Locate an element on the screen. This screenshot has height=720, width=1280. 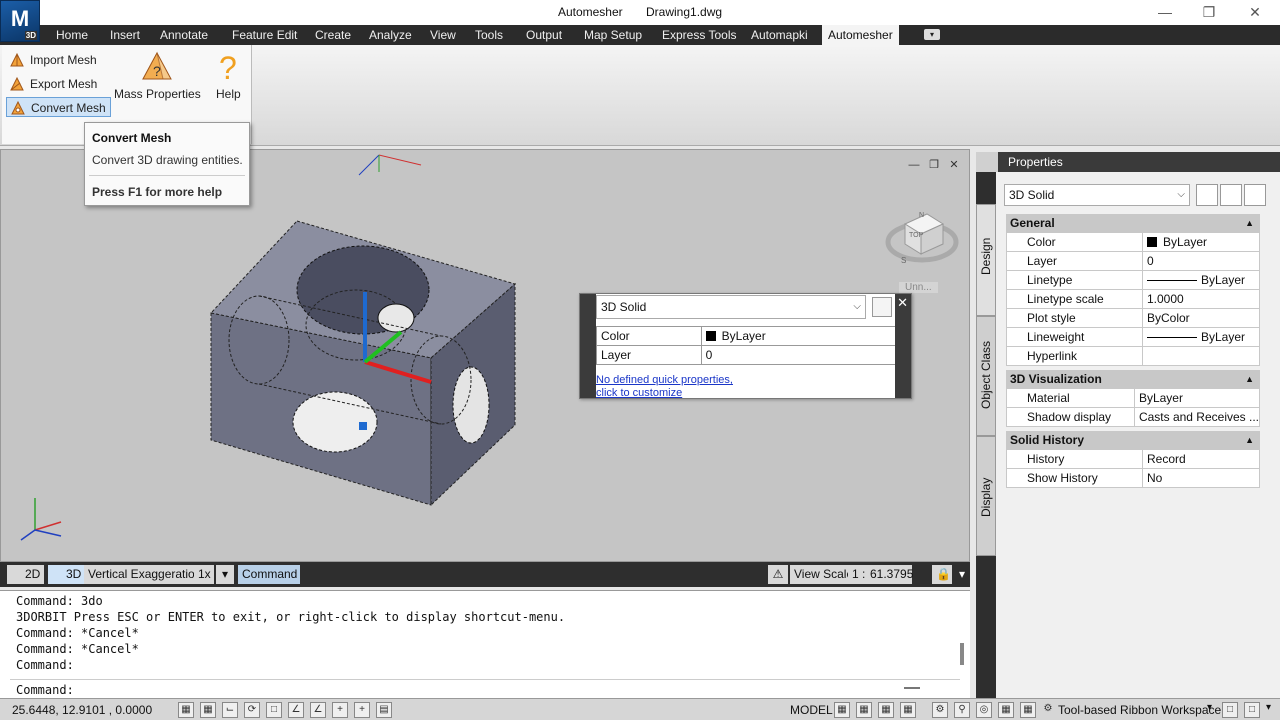
mode-2d-button: 2D is located at coordinates (26, 574).